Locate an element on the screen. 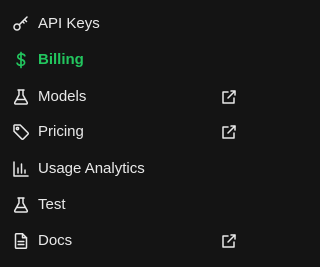  nav-item-label: API Keys is located at coordinates (69, 23).